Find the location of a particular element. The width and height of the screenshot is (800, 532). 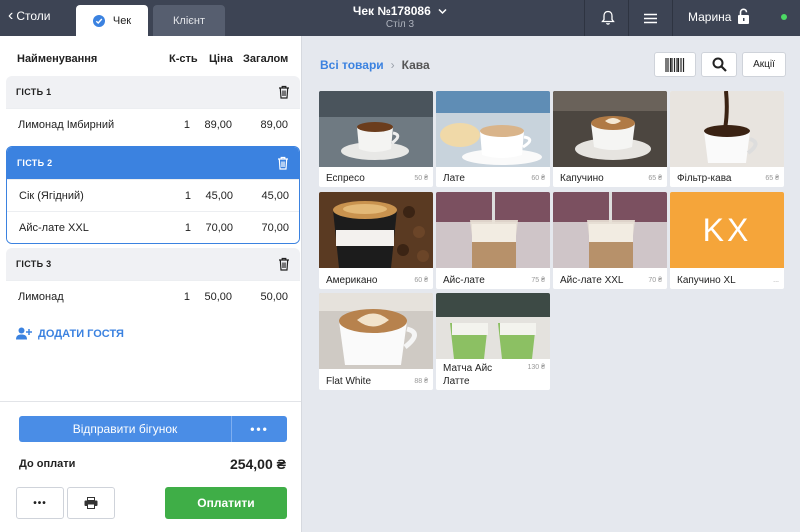

product-price: 88 ₴ is located at coordinates (421, 381).